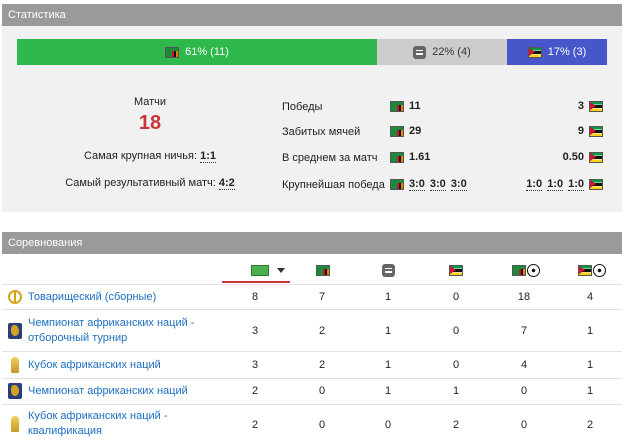 This screenshot has height=446, width=624. What do you see at coordinates (415, 106) in the screenshot?
I see `stat-left-value: 11` at bounding box center [415, 106].